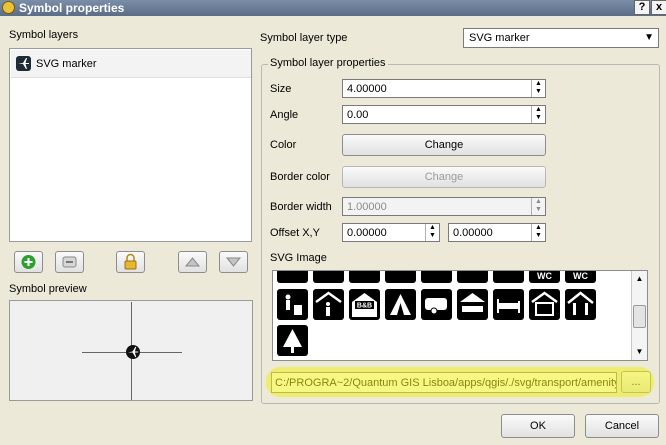 This screenshot has height=445, width=666. Describe the element at coordinates (44, 35) in the screenshot. I see `symbol-layers-label: Symbol layers` at that location.